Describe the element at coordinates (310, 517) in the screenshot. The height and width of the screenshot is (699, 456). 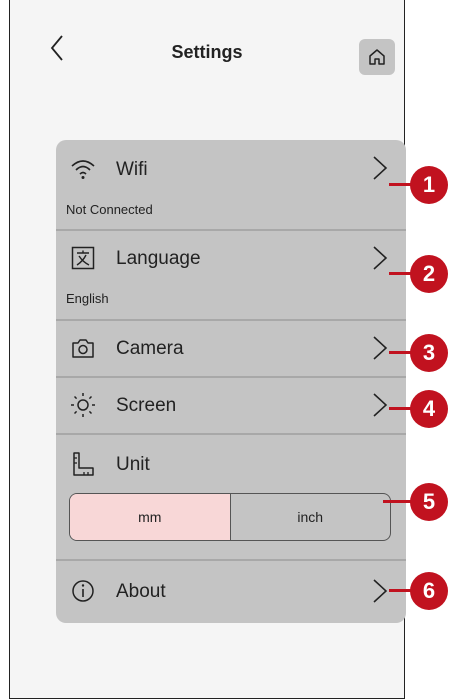
I see `unit-option-inch: inch` at that location.